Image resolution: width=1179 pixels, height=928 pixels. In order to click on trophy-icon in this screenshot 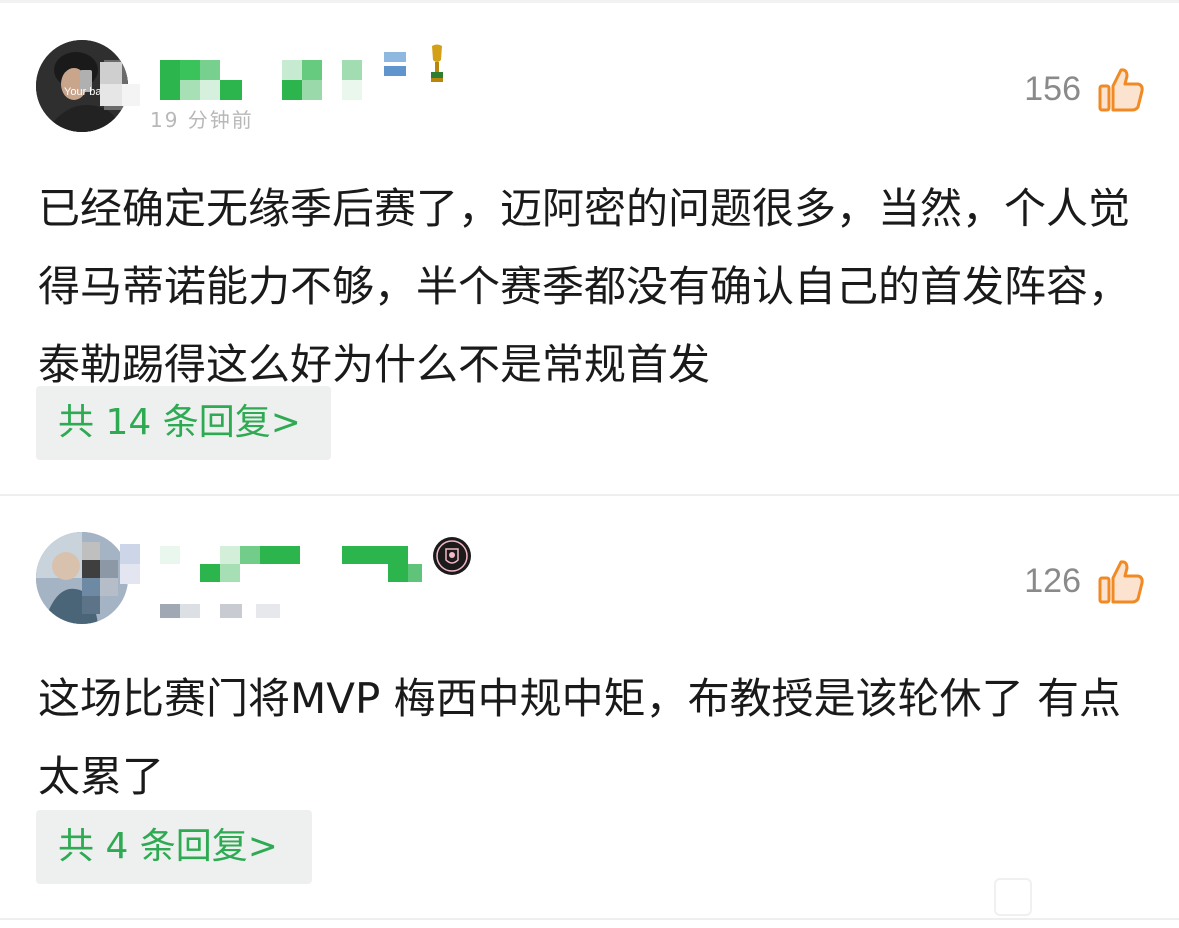, I will do `click(437, 66)`.